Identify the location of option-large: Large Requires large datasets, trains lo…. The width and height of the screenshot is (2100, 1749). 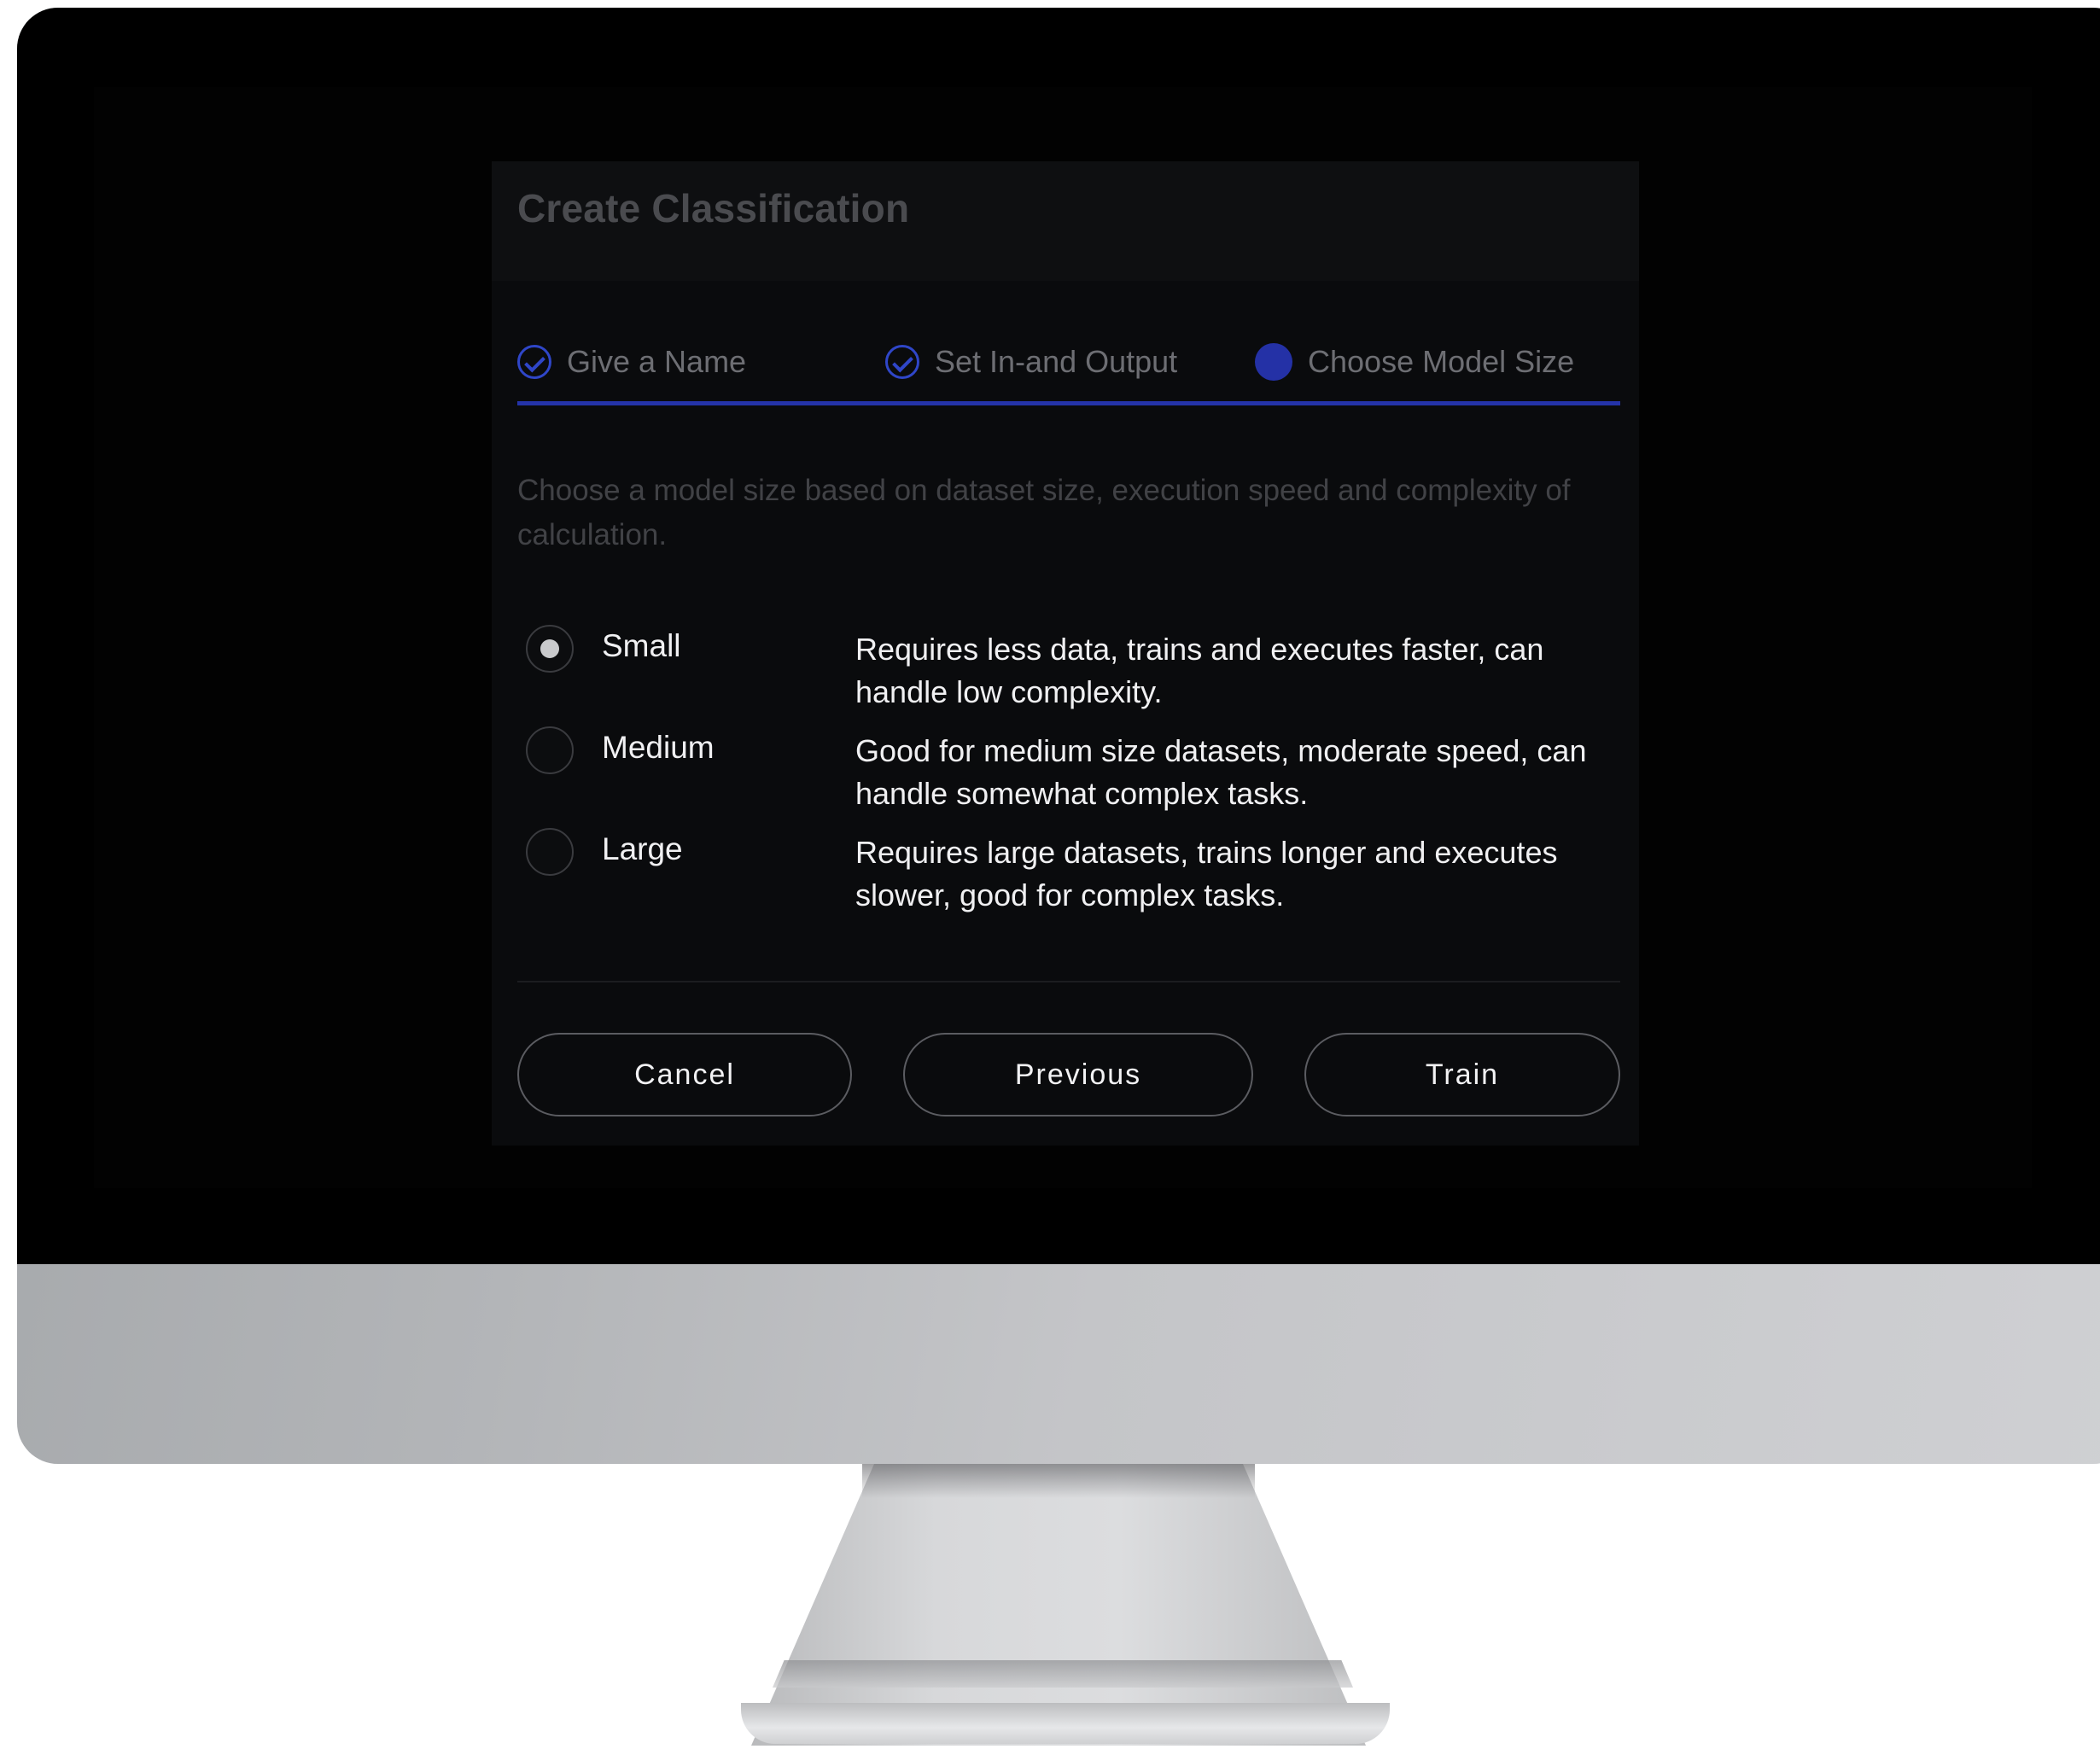
(1072, 875).